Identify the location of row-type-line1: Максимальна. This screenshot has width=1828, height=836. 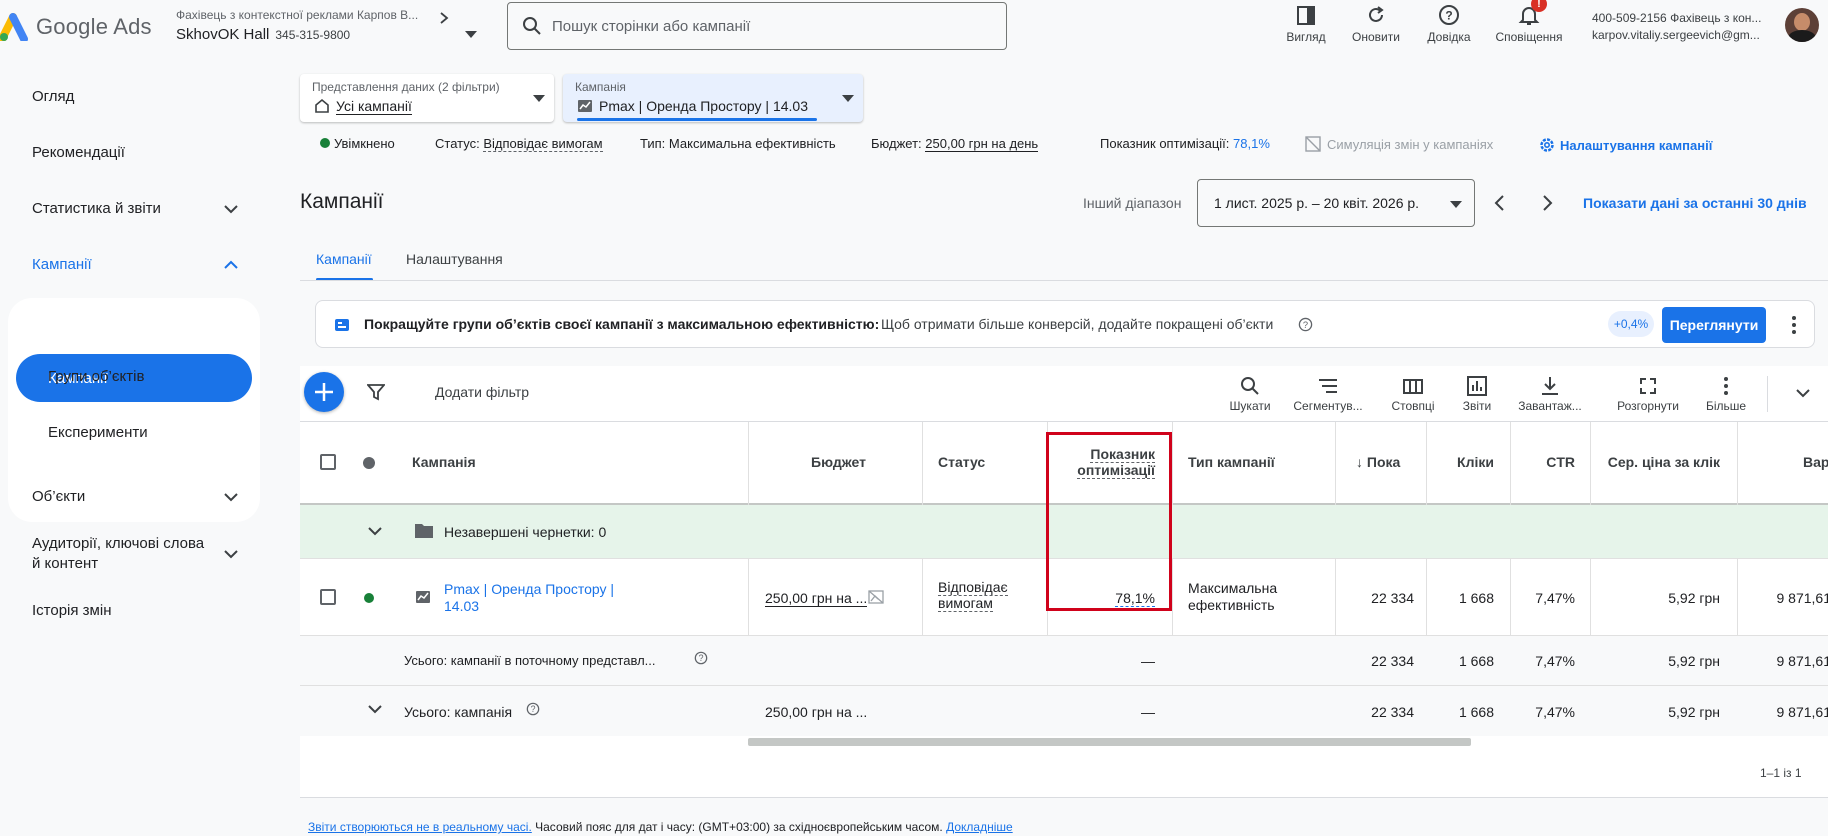
(1233, 588).